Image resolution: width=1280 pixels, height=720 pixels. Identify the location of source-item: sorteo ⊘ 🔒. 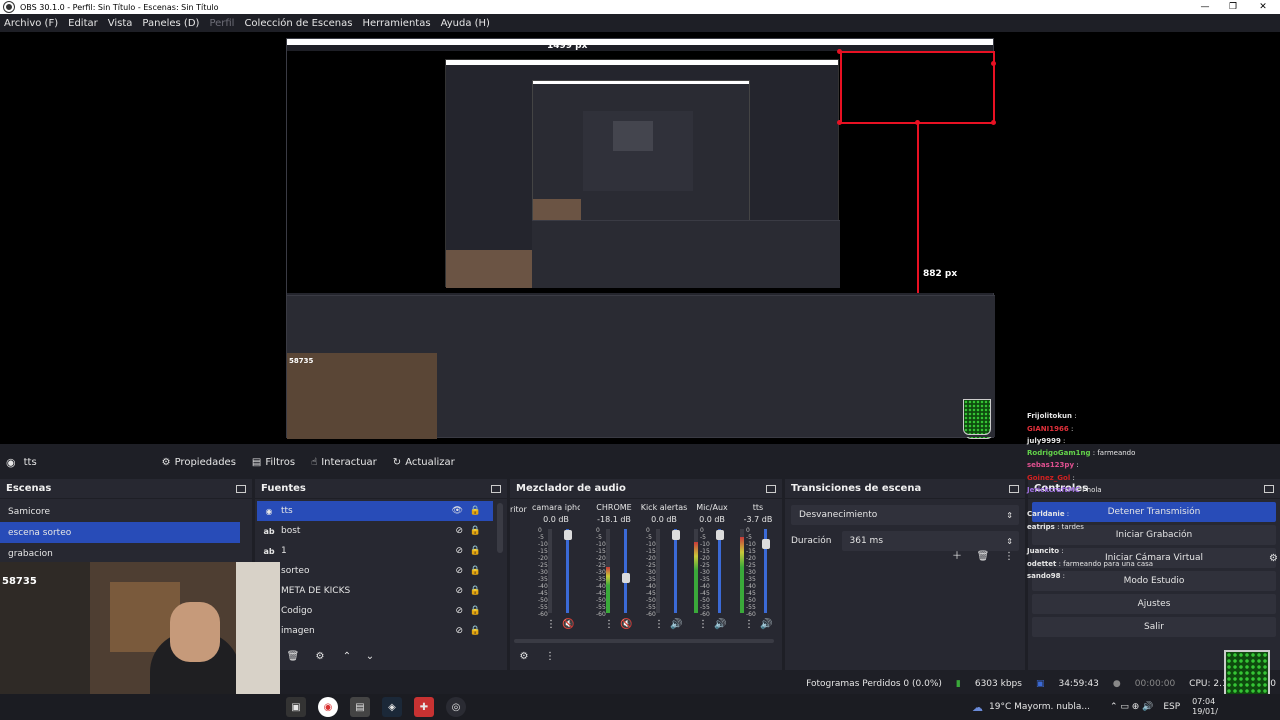
(375, 571).